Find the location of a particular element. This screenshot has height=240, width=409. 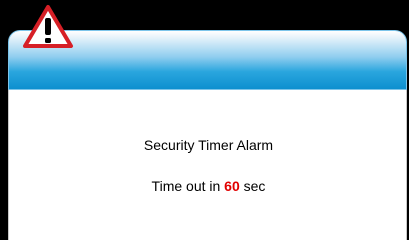

dialog-title: Security Timer Alarm is located at coordinates (208, 145).